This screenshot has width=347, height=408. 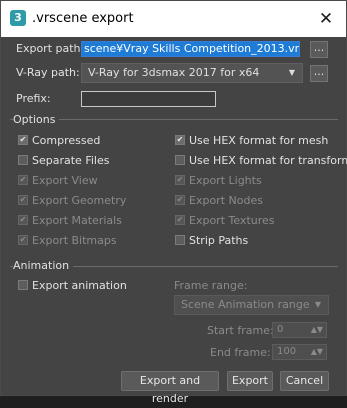 I want to click on vray-path-dropdown: V-Ray for 3dsmax 2017 for x64 ▼, so click(x=192, y=73).